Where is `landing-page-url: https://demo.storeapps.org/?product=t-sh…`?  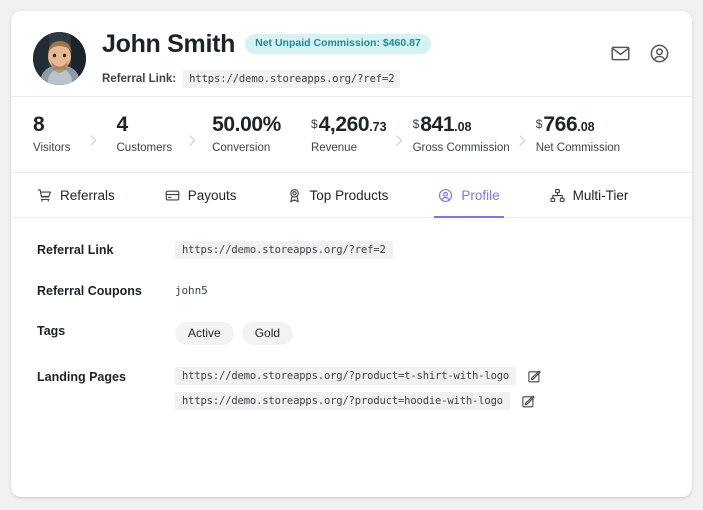 landing-page-url: https://demo.storeapps.org/?product=t-sh… is located at coordinates (346, 376).